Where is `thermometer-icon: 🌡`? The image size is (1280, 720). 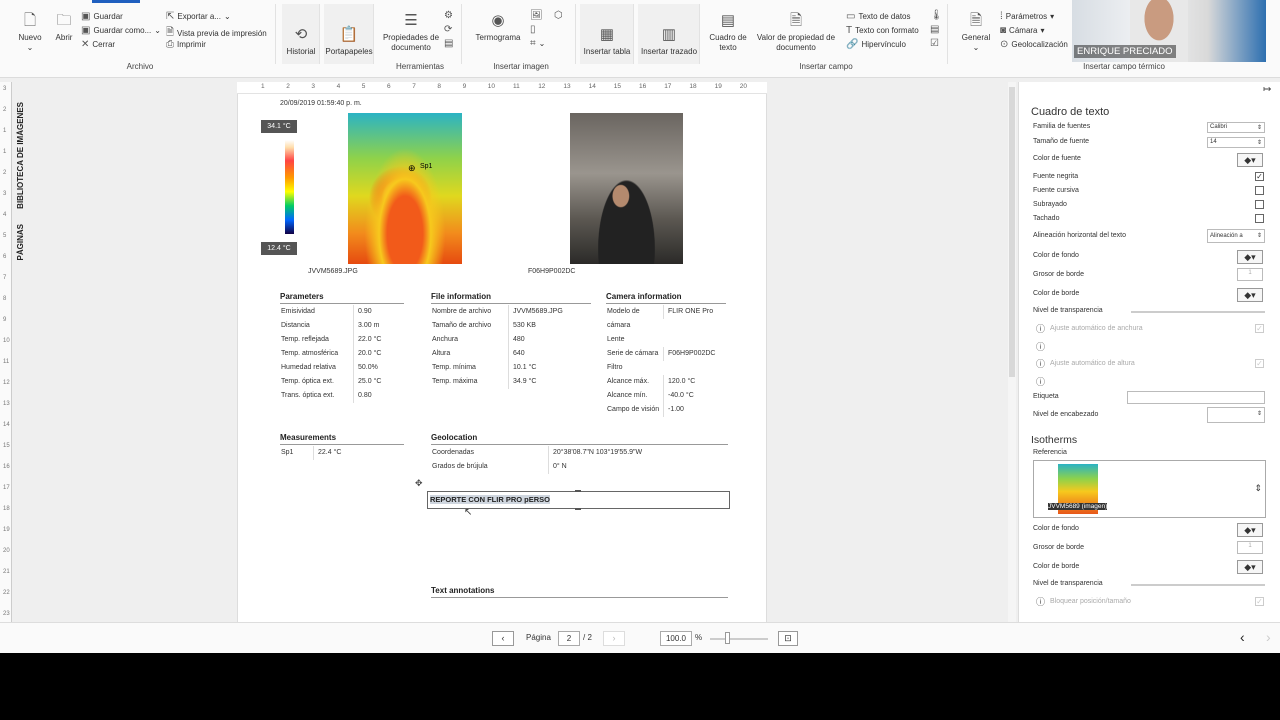
thermometer-icon: 🌡 is located at coordinates (936, 15).